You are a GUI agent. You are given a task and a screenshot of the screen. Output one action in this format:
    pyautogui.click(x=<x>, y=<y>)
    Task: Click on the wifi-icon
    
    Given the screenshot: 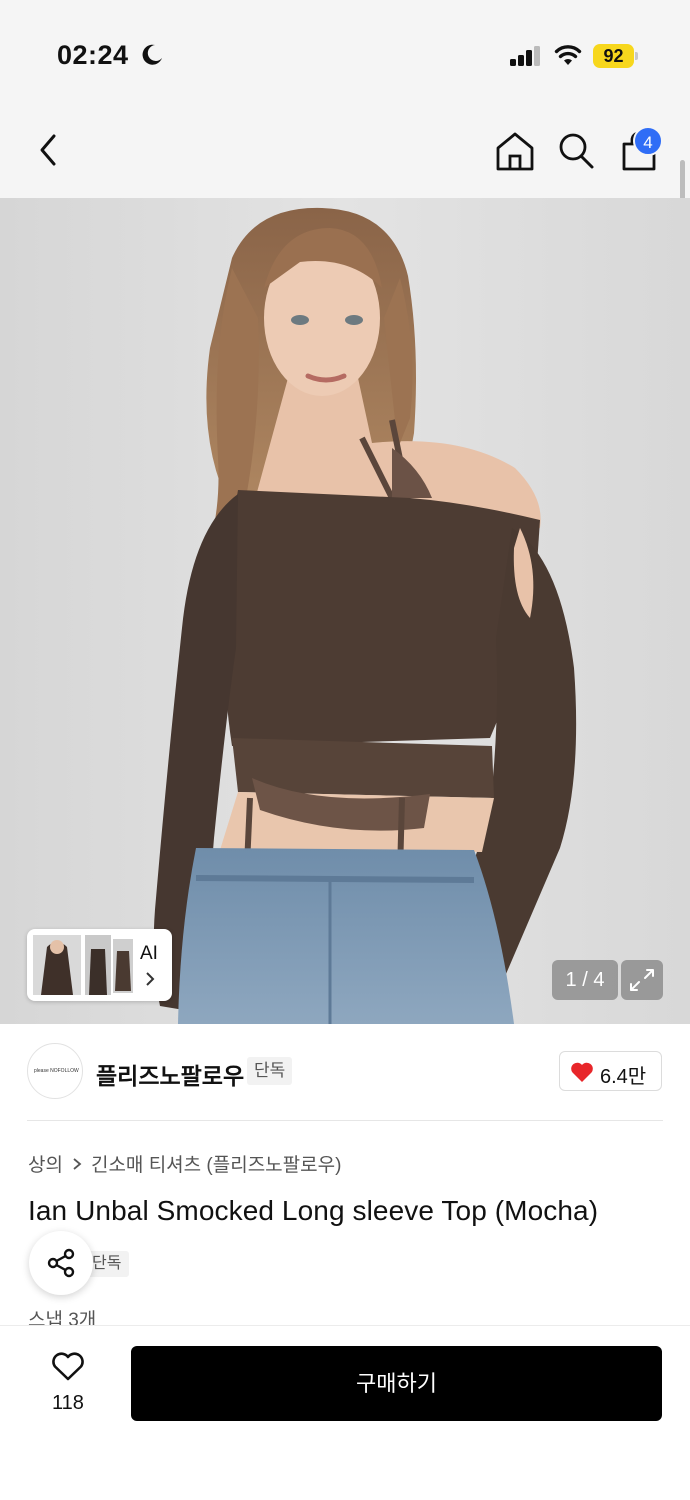 What is the action you would take?
    pyautogui.click(x=568, y=55)
    